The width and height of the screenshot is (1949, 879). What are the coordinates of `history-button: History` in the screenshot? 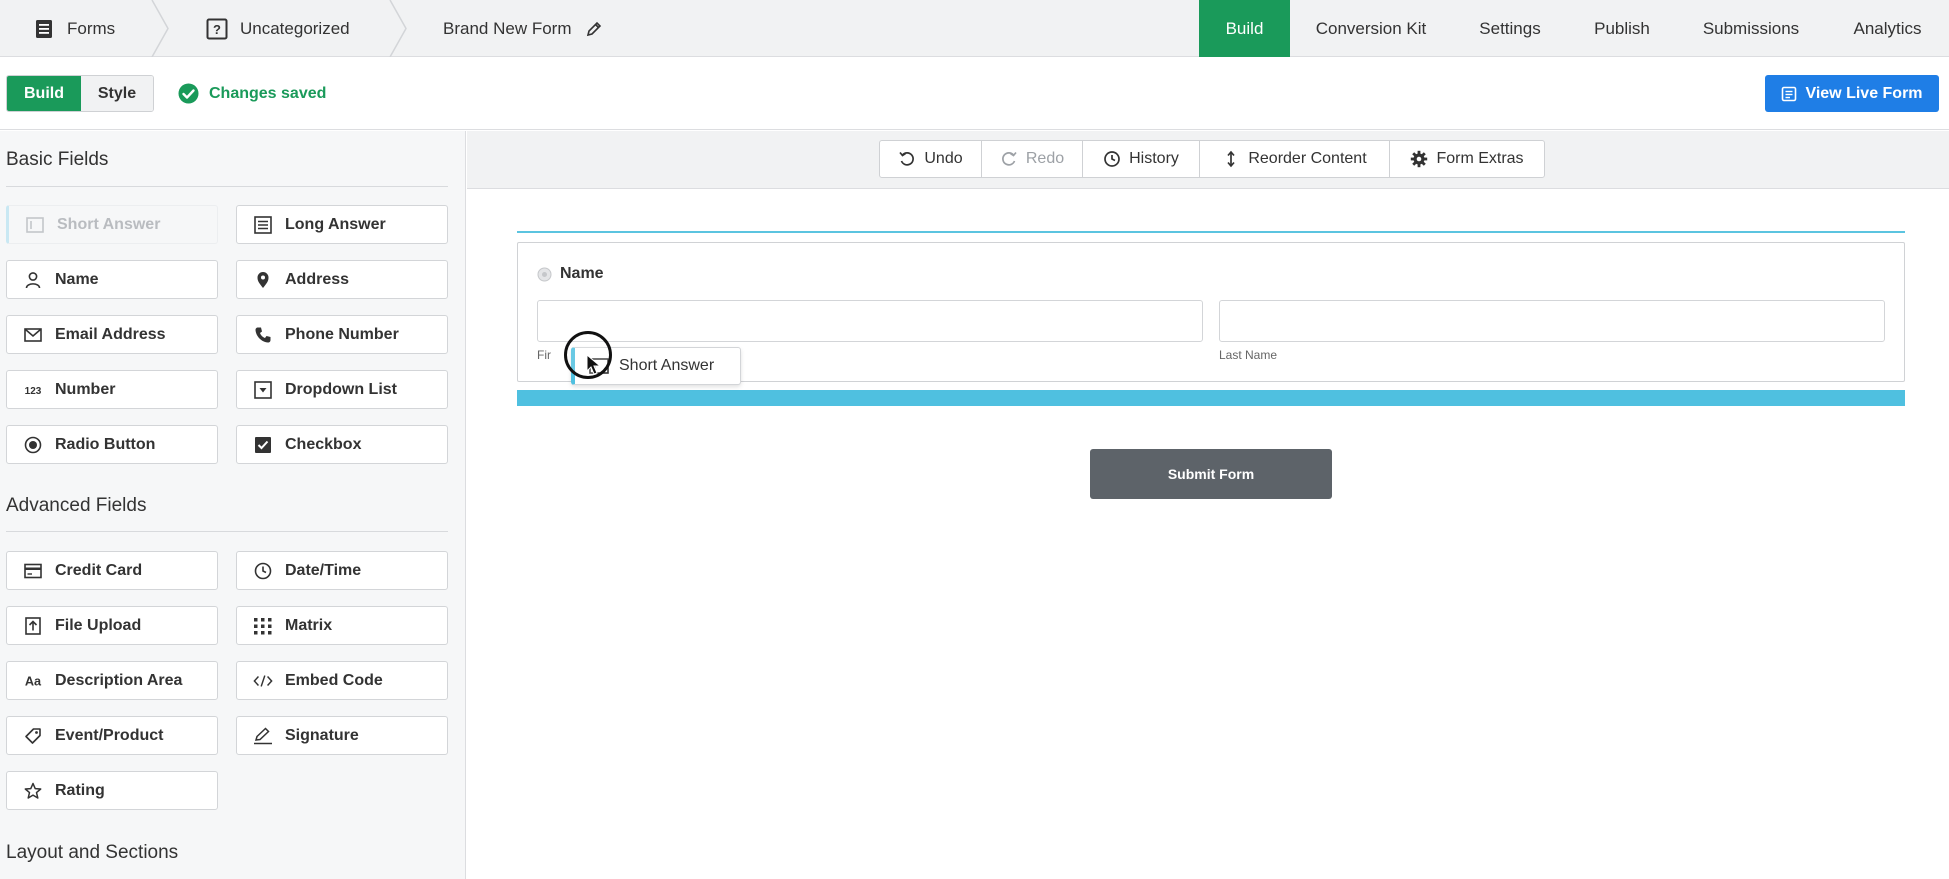 It's located at (1141, 159).